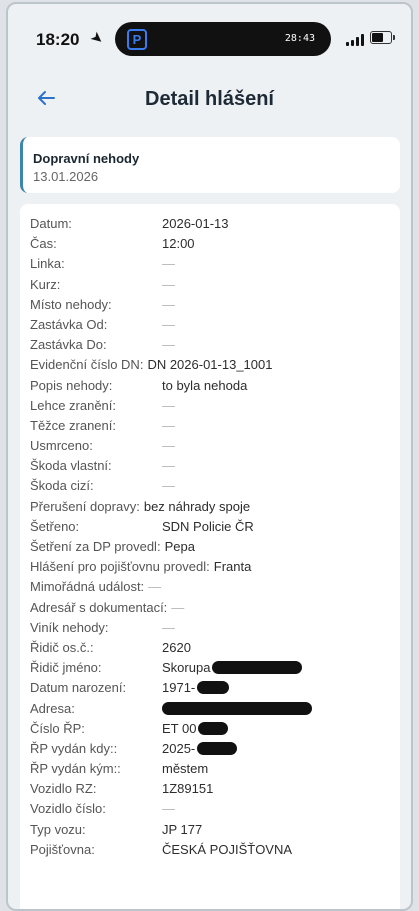 Image resolution: width=419 pixels, height=911 pixels. Describe the element at coordinates (195, 728) in the screenshot. I see `detail-value: ET 00` at that location.